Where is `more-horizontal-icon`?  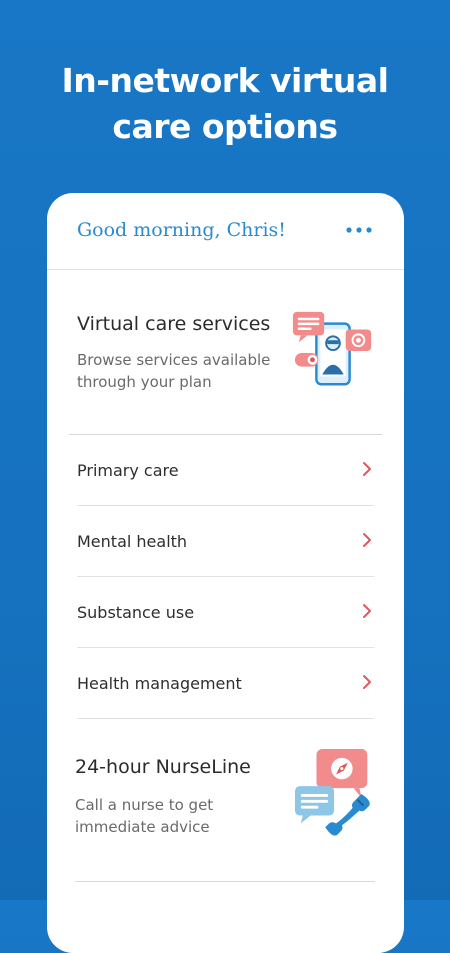 more-horizontal-icon is located at coordinates (359, 230).